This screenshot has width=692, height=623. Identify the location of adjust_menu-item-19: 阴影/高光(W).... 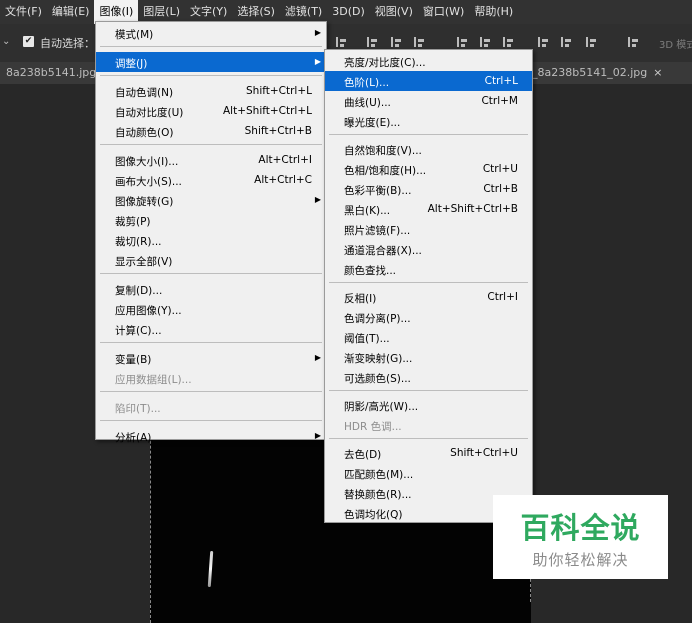
(428, 405).